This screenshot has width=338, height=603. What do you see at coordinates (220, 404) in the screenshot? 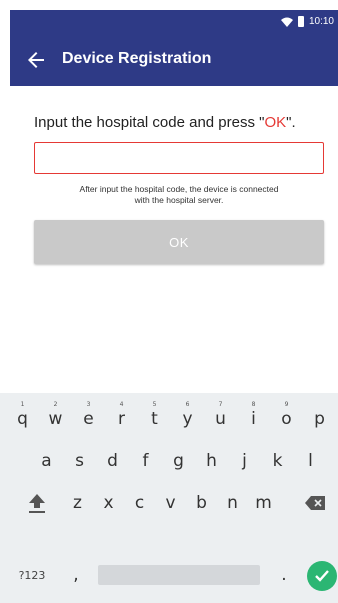
I see `key-hint: 7` at bounding box center [220, 404].